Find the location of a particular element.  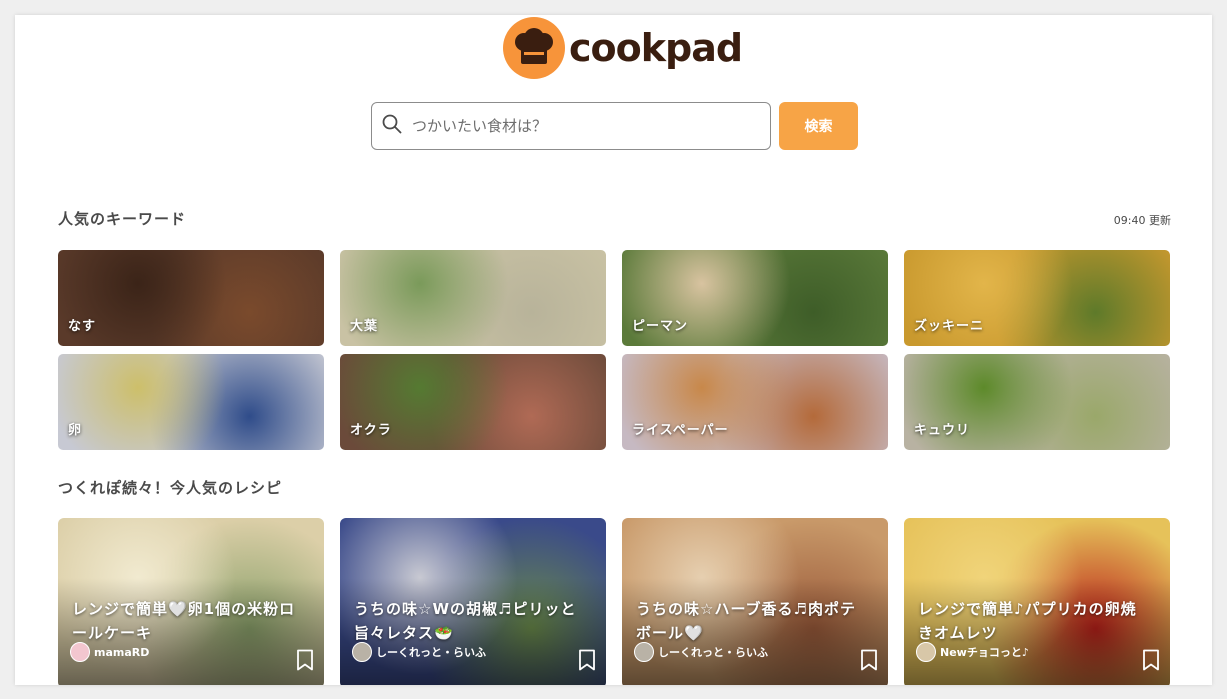

recipe-card: レンジで簡単🤍卵1個の米粉ロールケーキ mamaRD is located at coordinates (191, 601).